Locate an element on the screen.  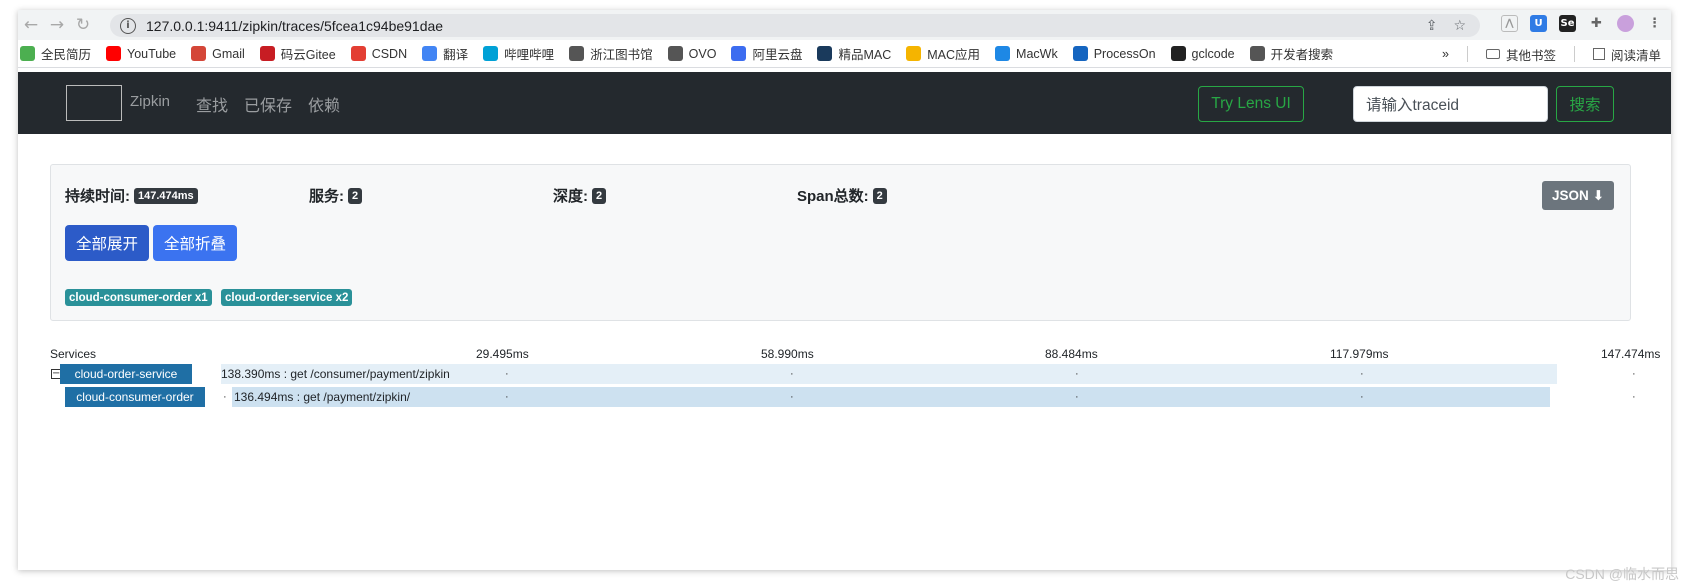
services-header: Services is located at coordinates (73, 354).